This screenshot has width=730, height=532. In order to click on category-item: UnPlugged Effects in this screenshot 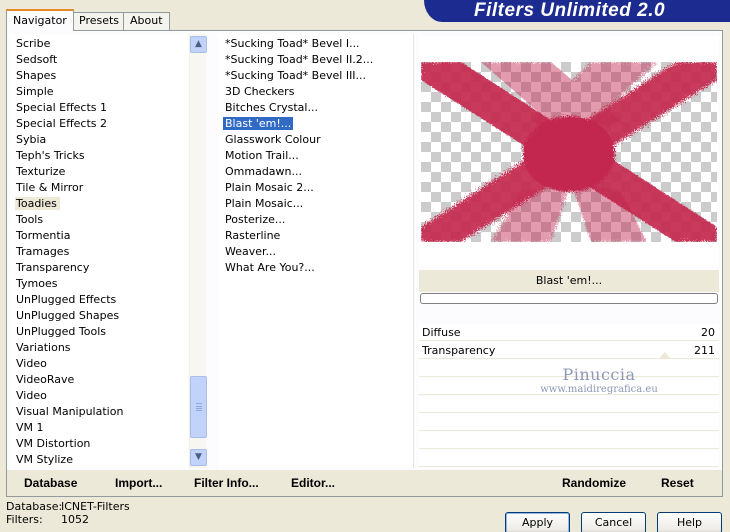, I will do `click(99, 300)`.